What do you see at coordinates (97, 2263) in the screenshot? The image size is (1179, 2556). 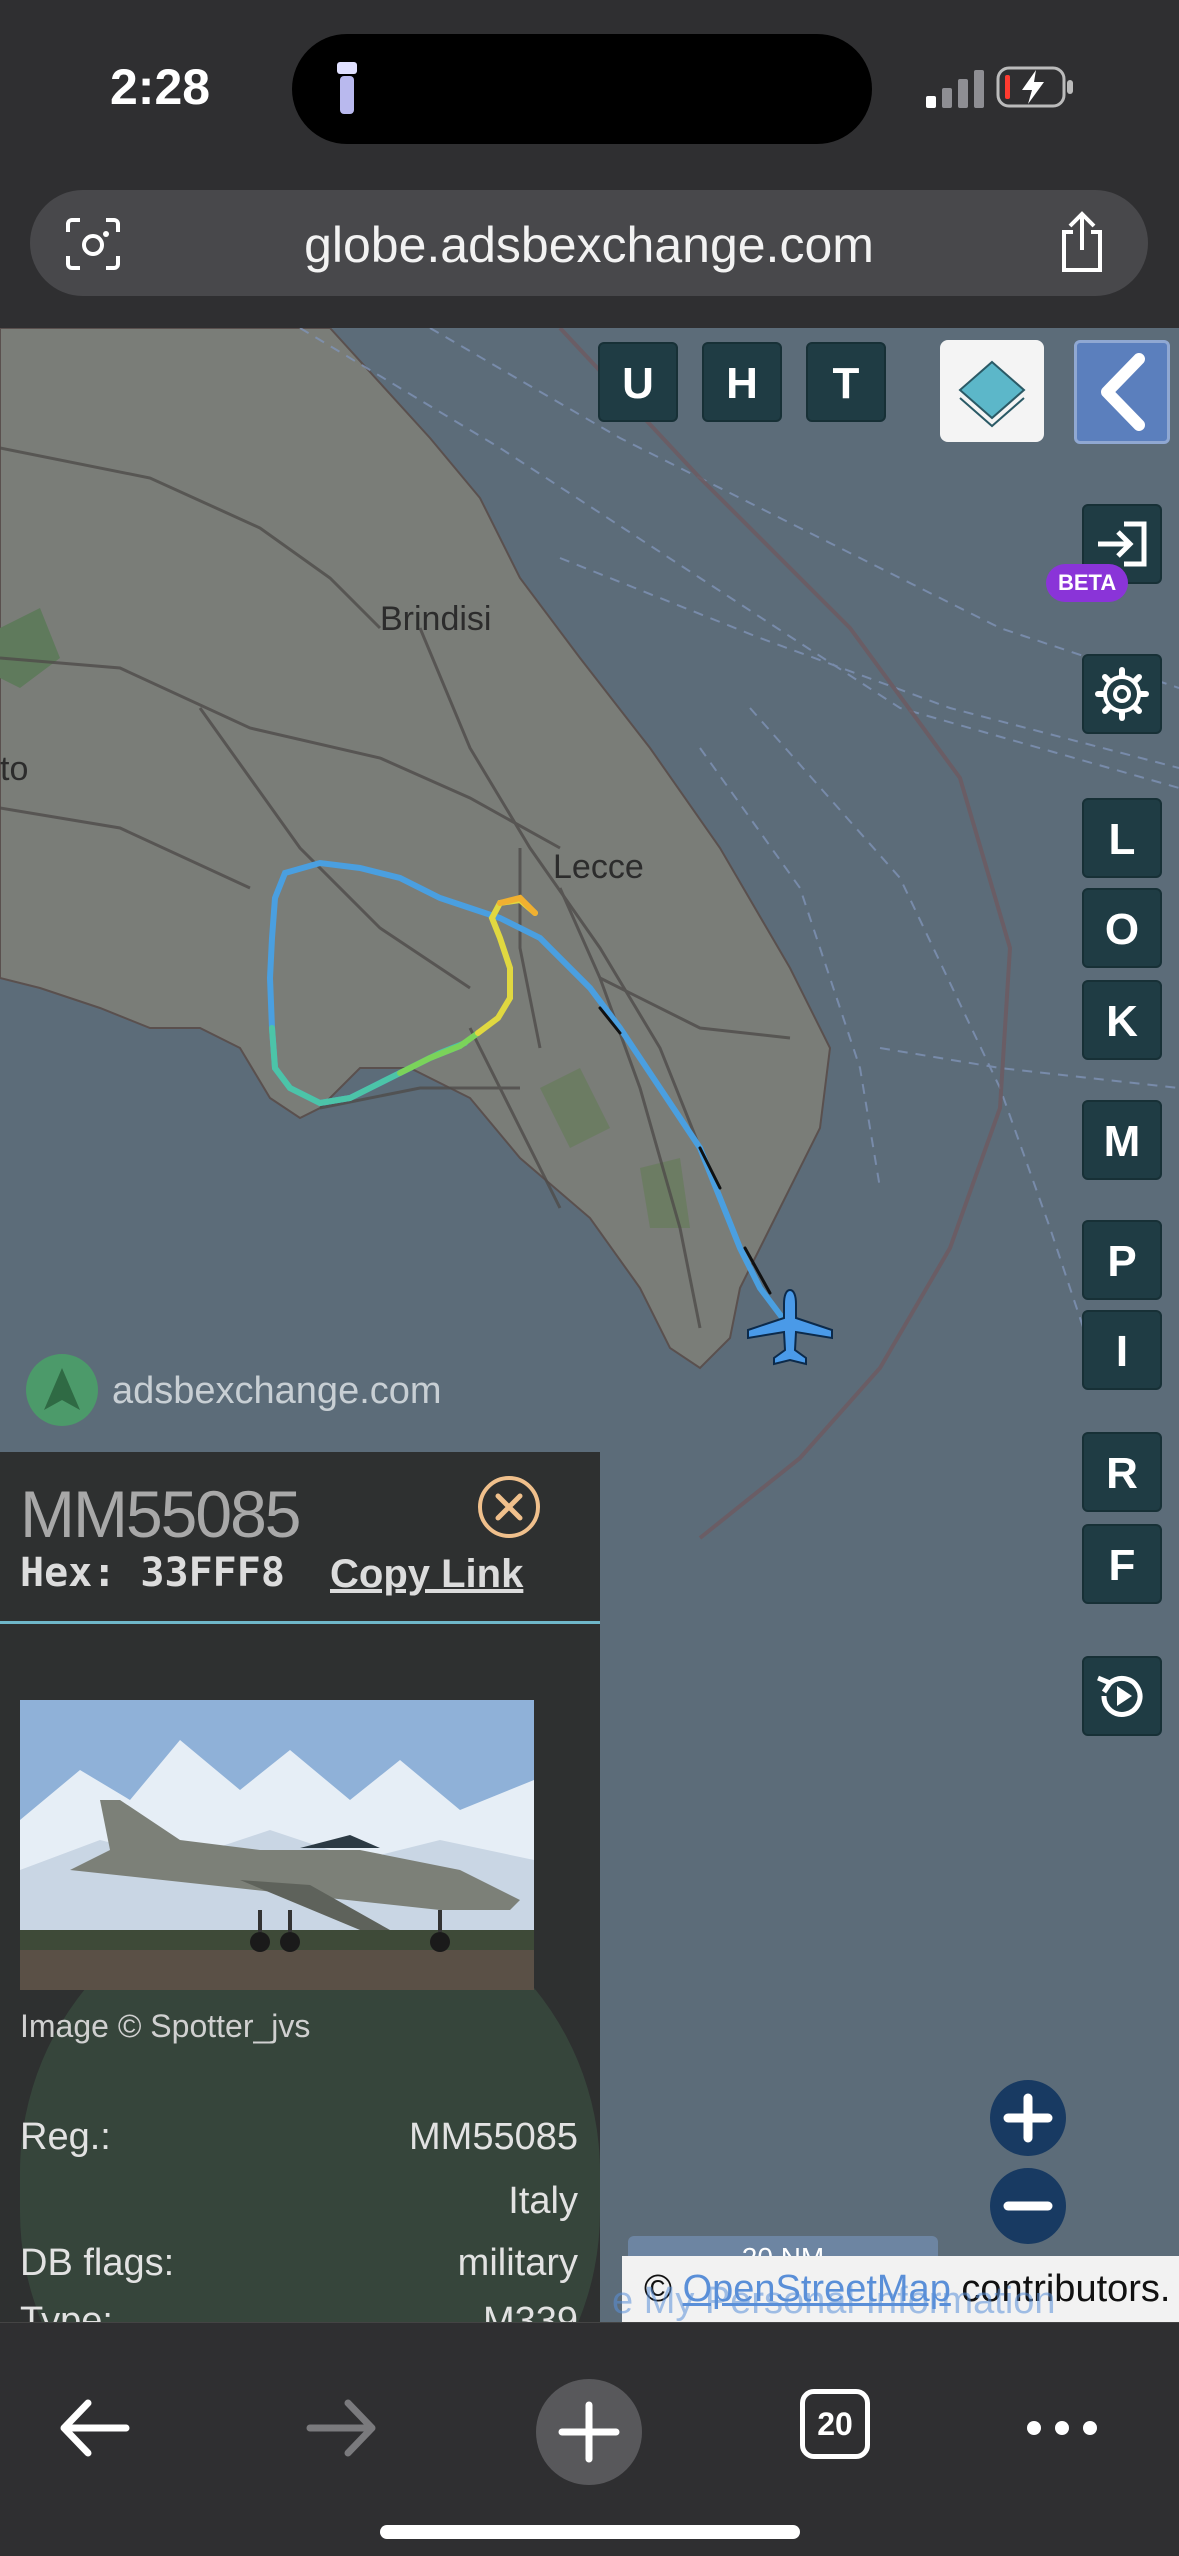 I see `db-flags-label: DB flags:` at bounding box center [97, 2263].